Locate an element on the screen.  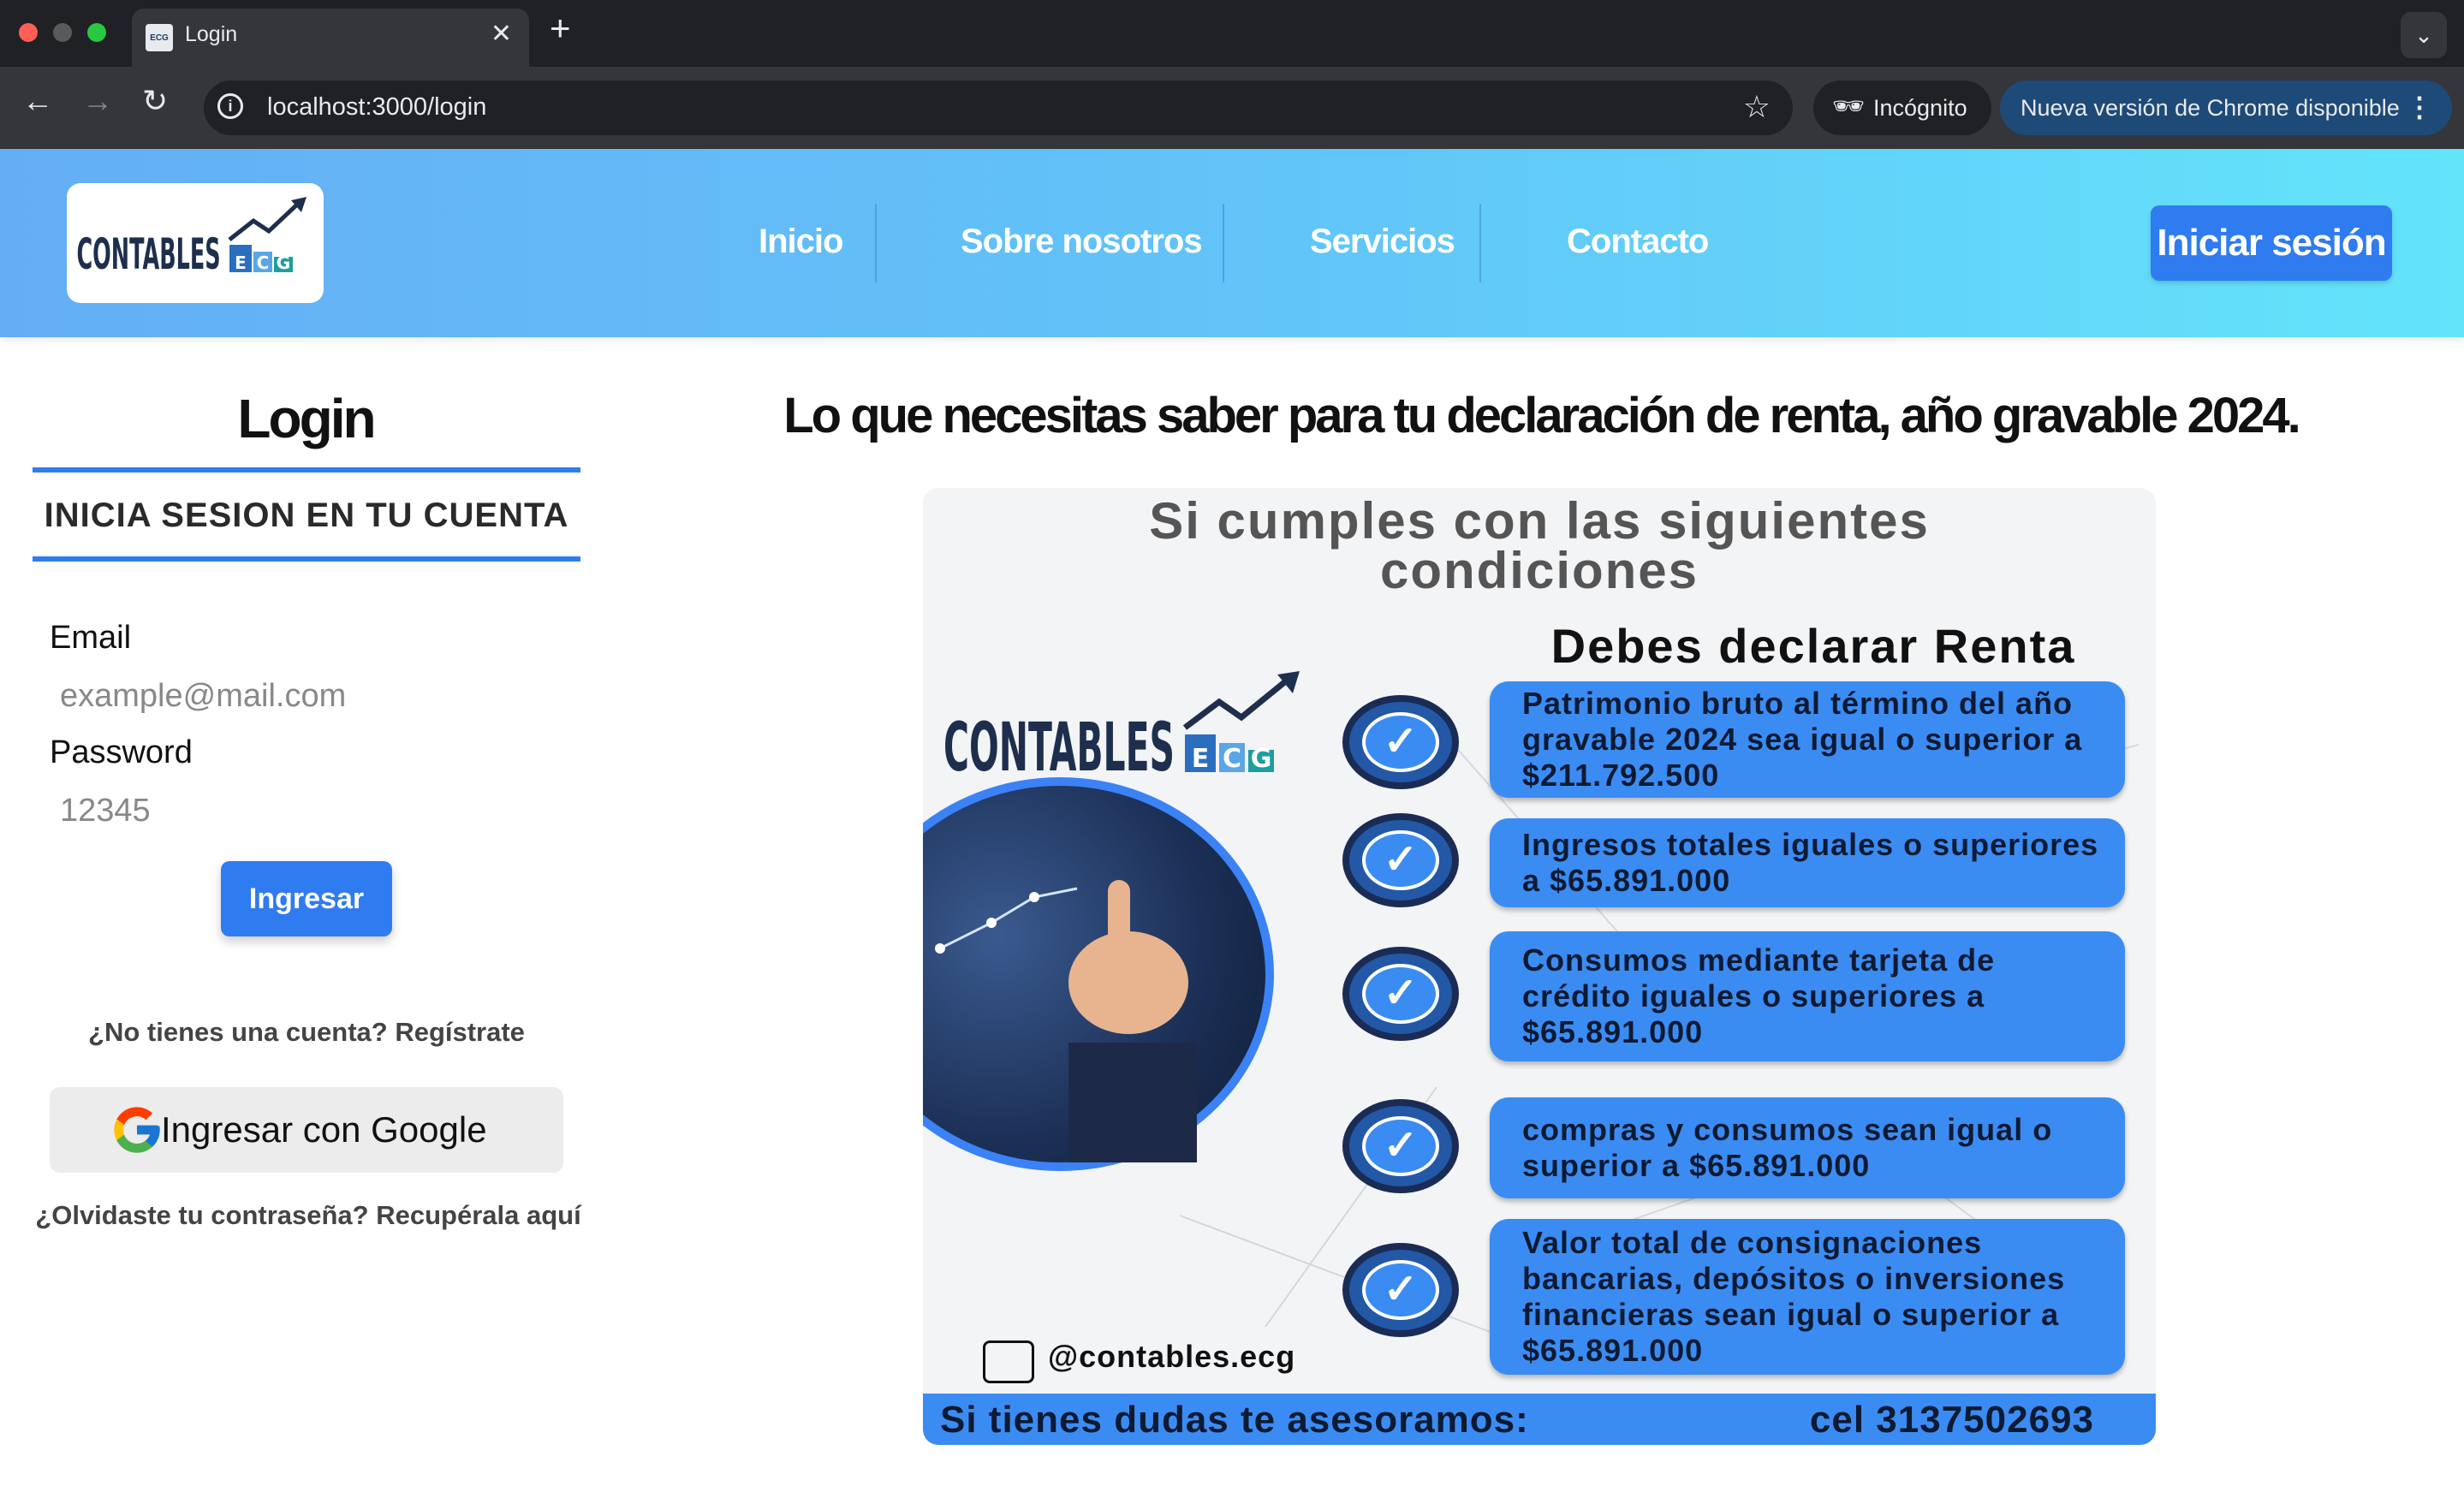
tab-title: Login is located at coordinates (211, 34).